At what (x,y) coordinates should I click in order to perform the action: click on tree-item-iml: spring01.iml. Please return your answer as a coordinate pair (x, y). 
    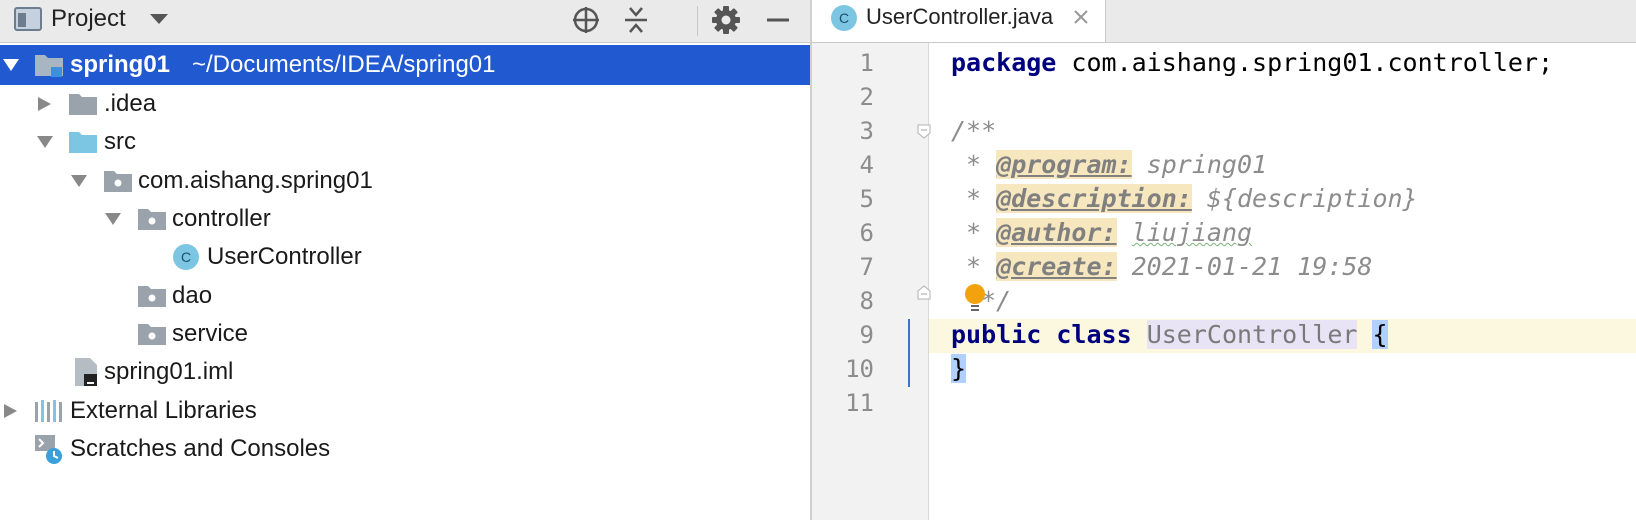
    Looking at the image, I should click on (405, 372).